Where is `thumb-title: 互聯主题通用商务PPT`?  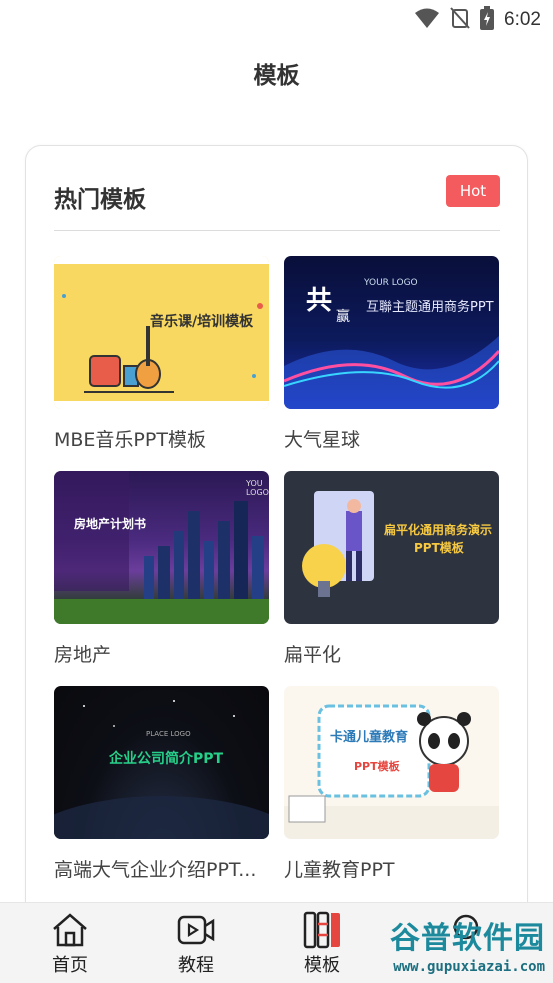 thumb-title: 互聯主题通用商务PPT is located at coordinates (430, 307).